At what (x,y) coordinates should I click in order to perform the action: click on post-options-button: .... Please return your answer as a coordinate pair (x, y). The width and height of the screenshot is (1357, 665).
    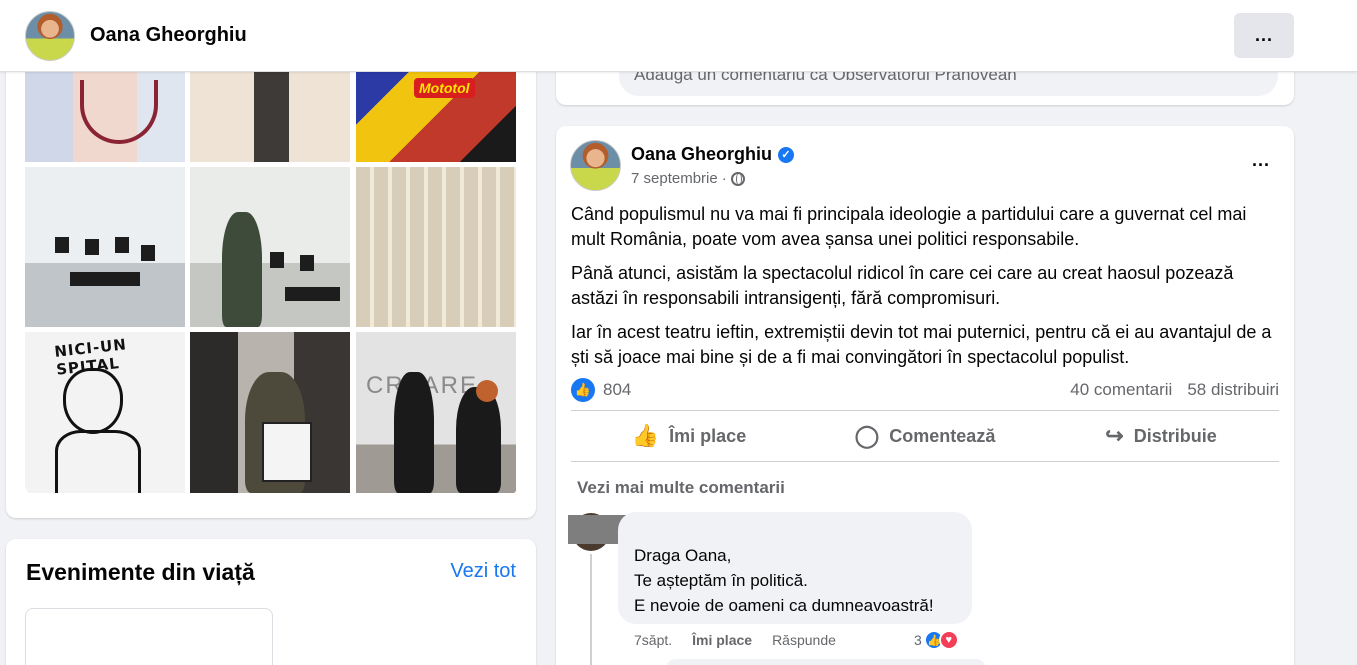
    Looking at the image, I should click on (1261, 160).